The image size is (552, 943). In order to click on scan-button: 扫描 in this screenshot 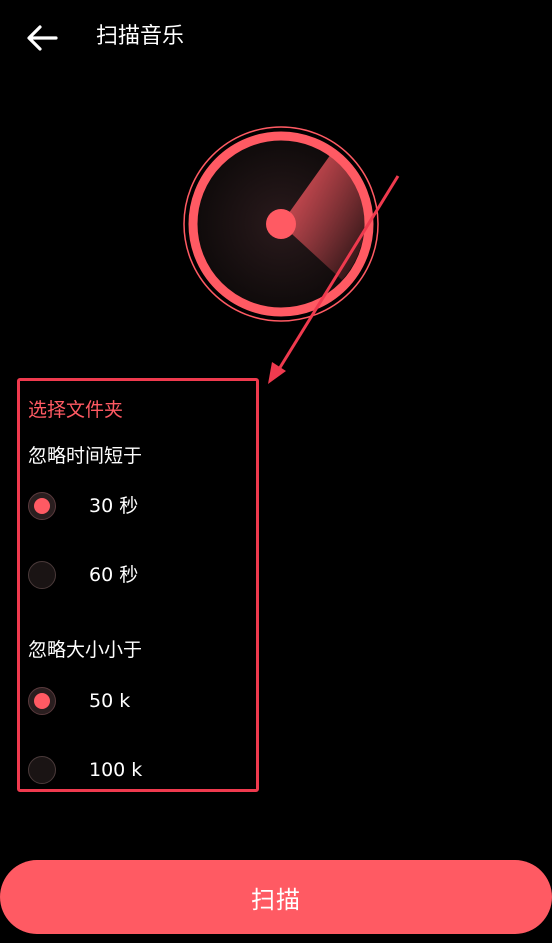, I will do `click(276, 897)`.